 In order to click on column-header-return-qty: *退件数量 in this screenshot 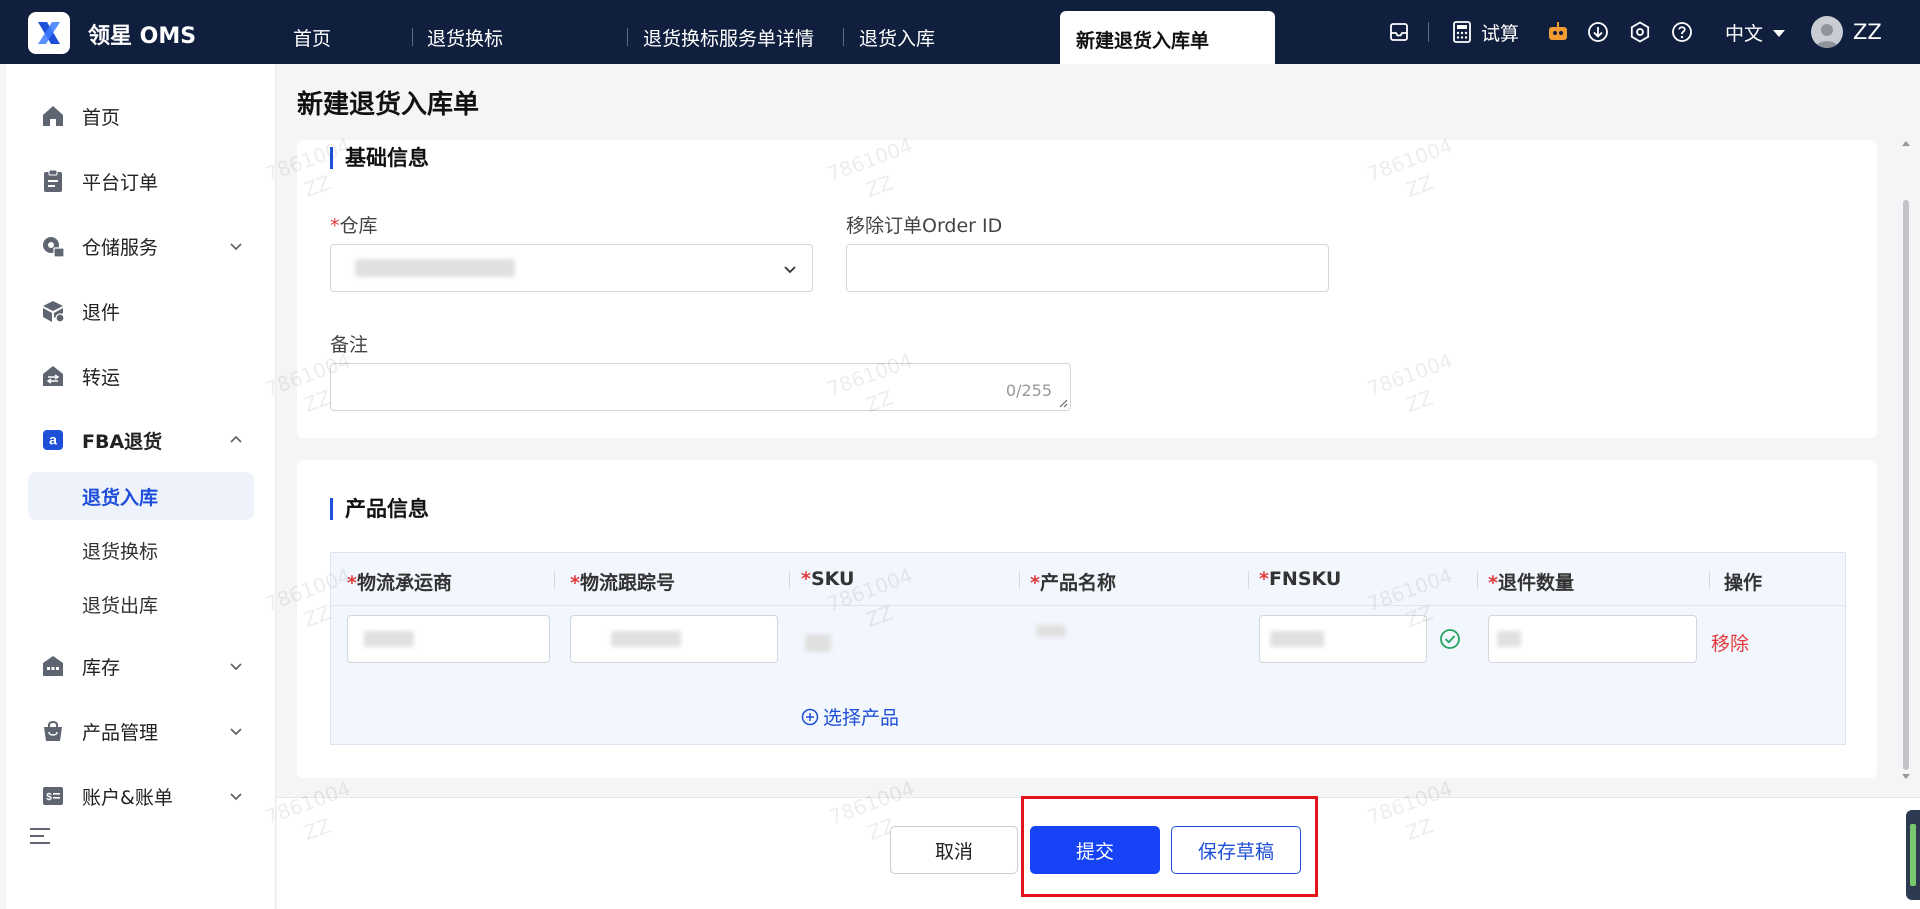, I will do `click(1531, 583)`.